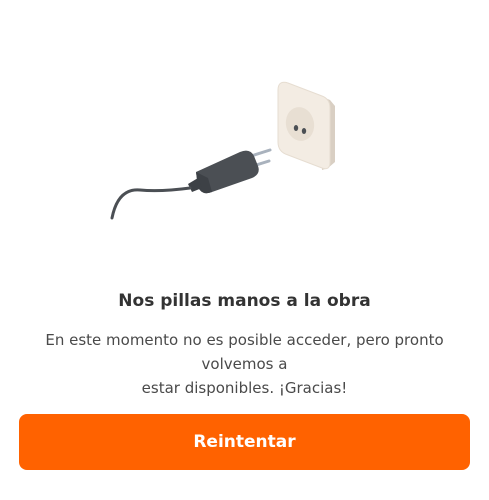 This screenshot has width=489, height=500. I want to click on error-message-line-2: estar disponibles. ¡Gracias!, so click(244, 388).